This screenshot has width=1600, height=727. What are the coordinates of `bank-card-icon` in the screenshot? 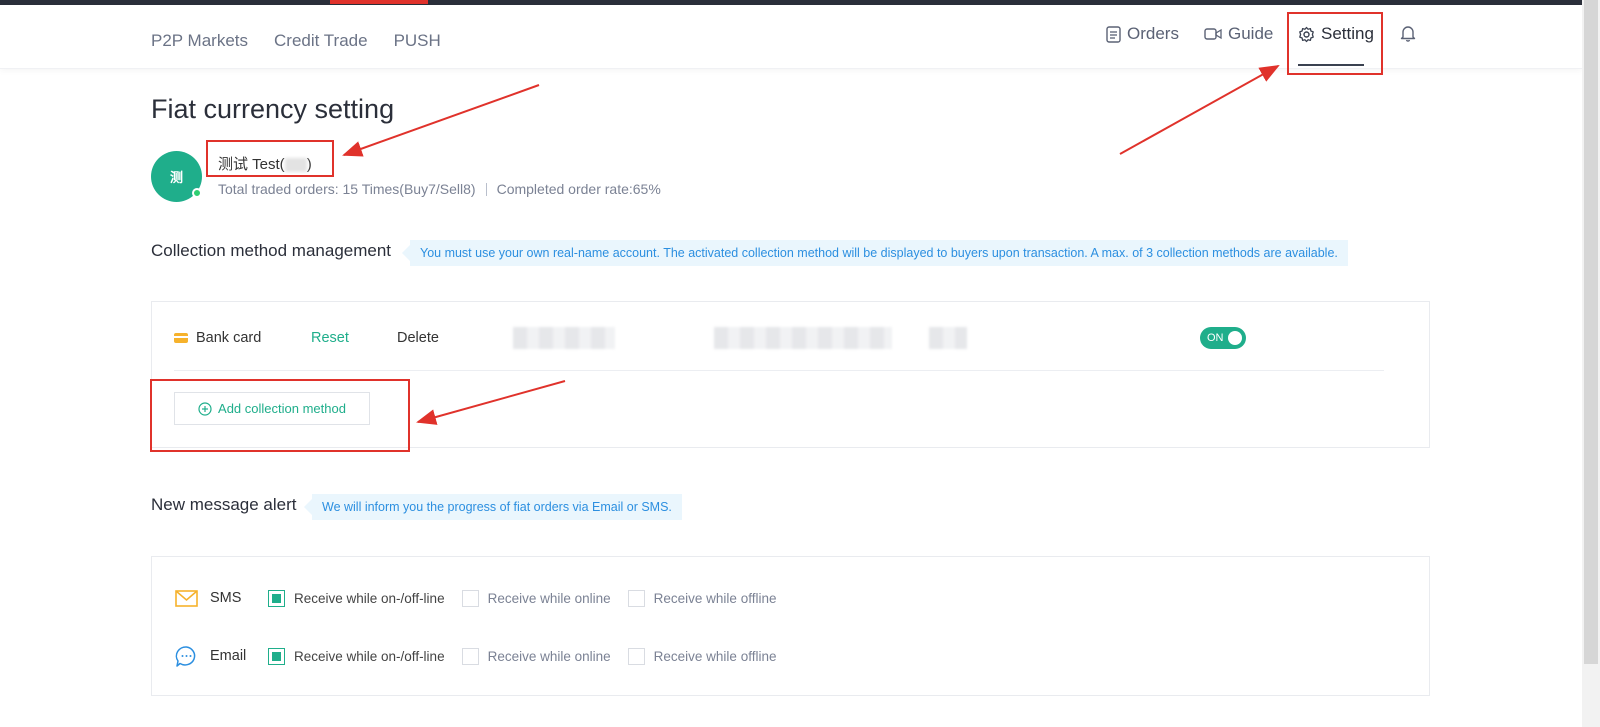 It's located at (181, 338).